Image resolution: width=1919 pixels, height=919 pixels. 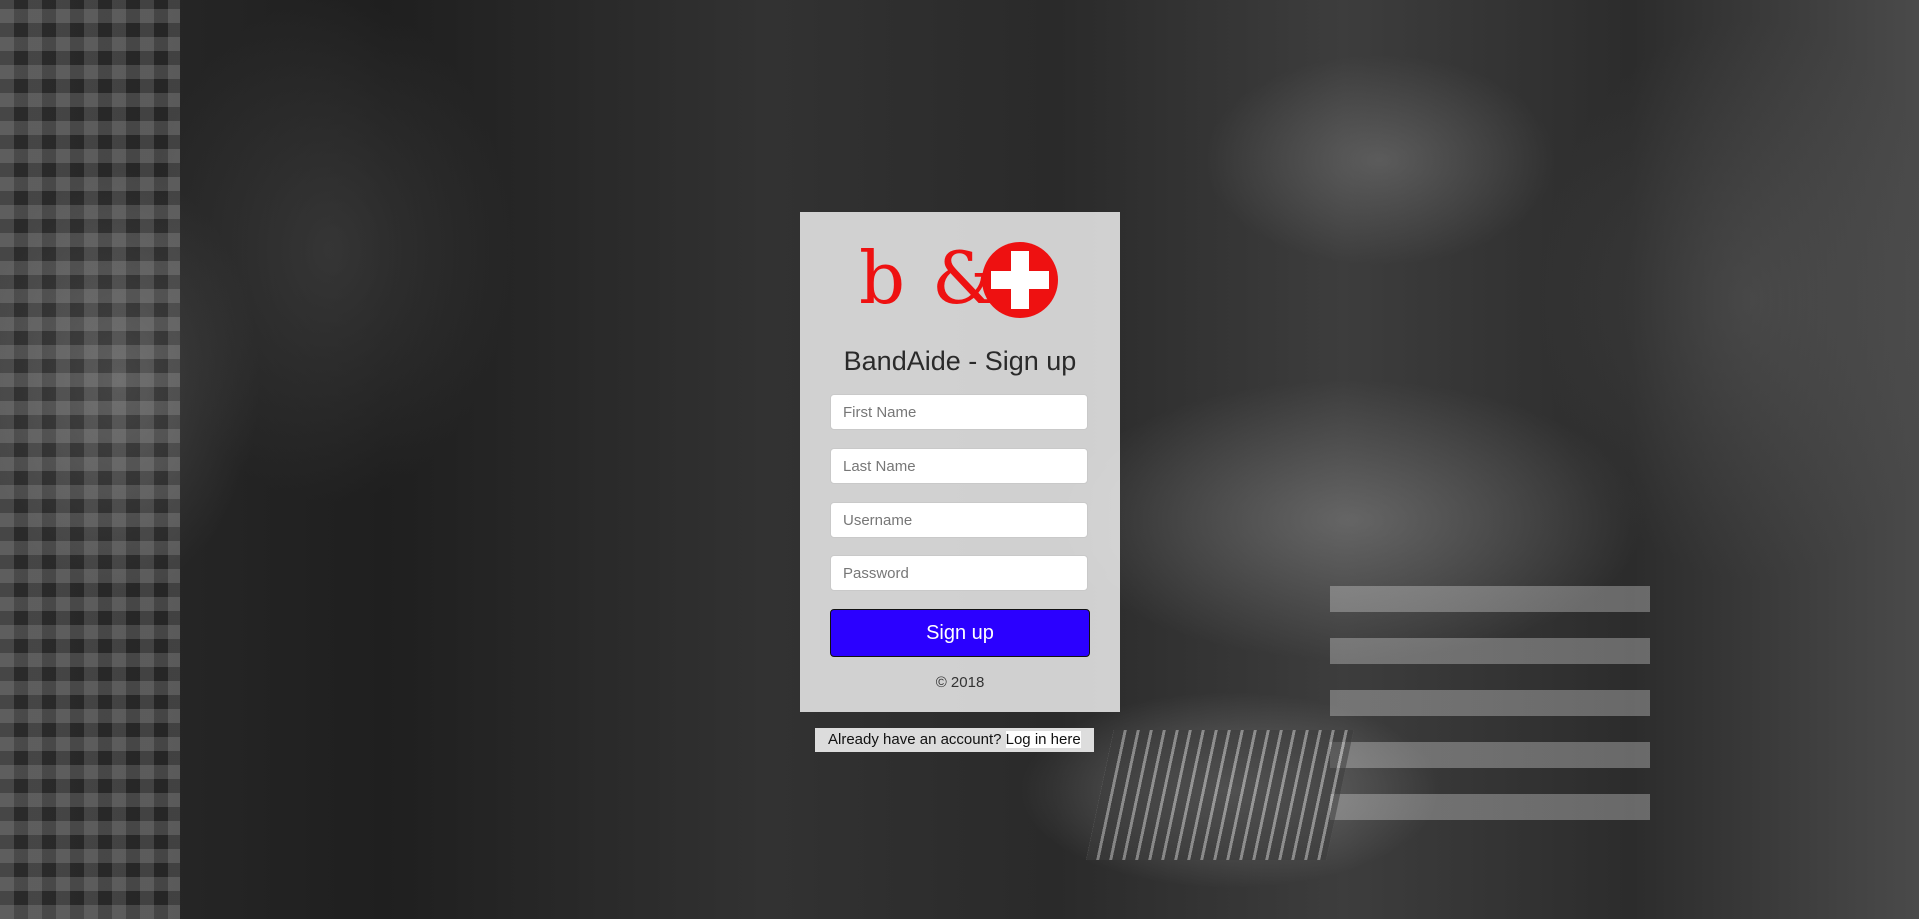 I want to click on background-striped-shirt, so click(x=1490, y=690).